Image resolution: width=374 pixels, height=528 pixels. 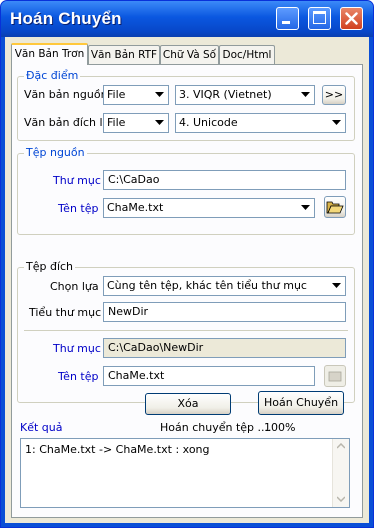 I want to click on target-encoding-select: 4. Unicode, so click(x=260, y=123).